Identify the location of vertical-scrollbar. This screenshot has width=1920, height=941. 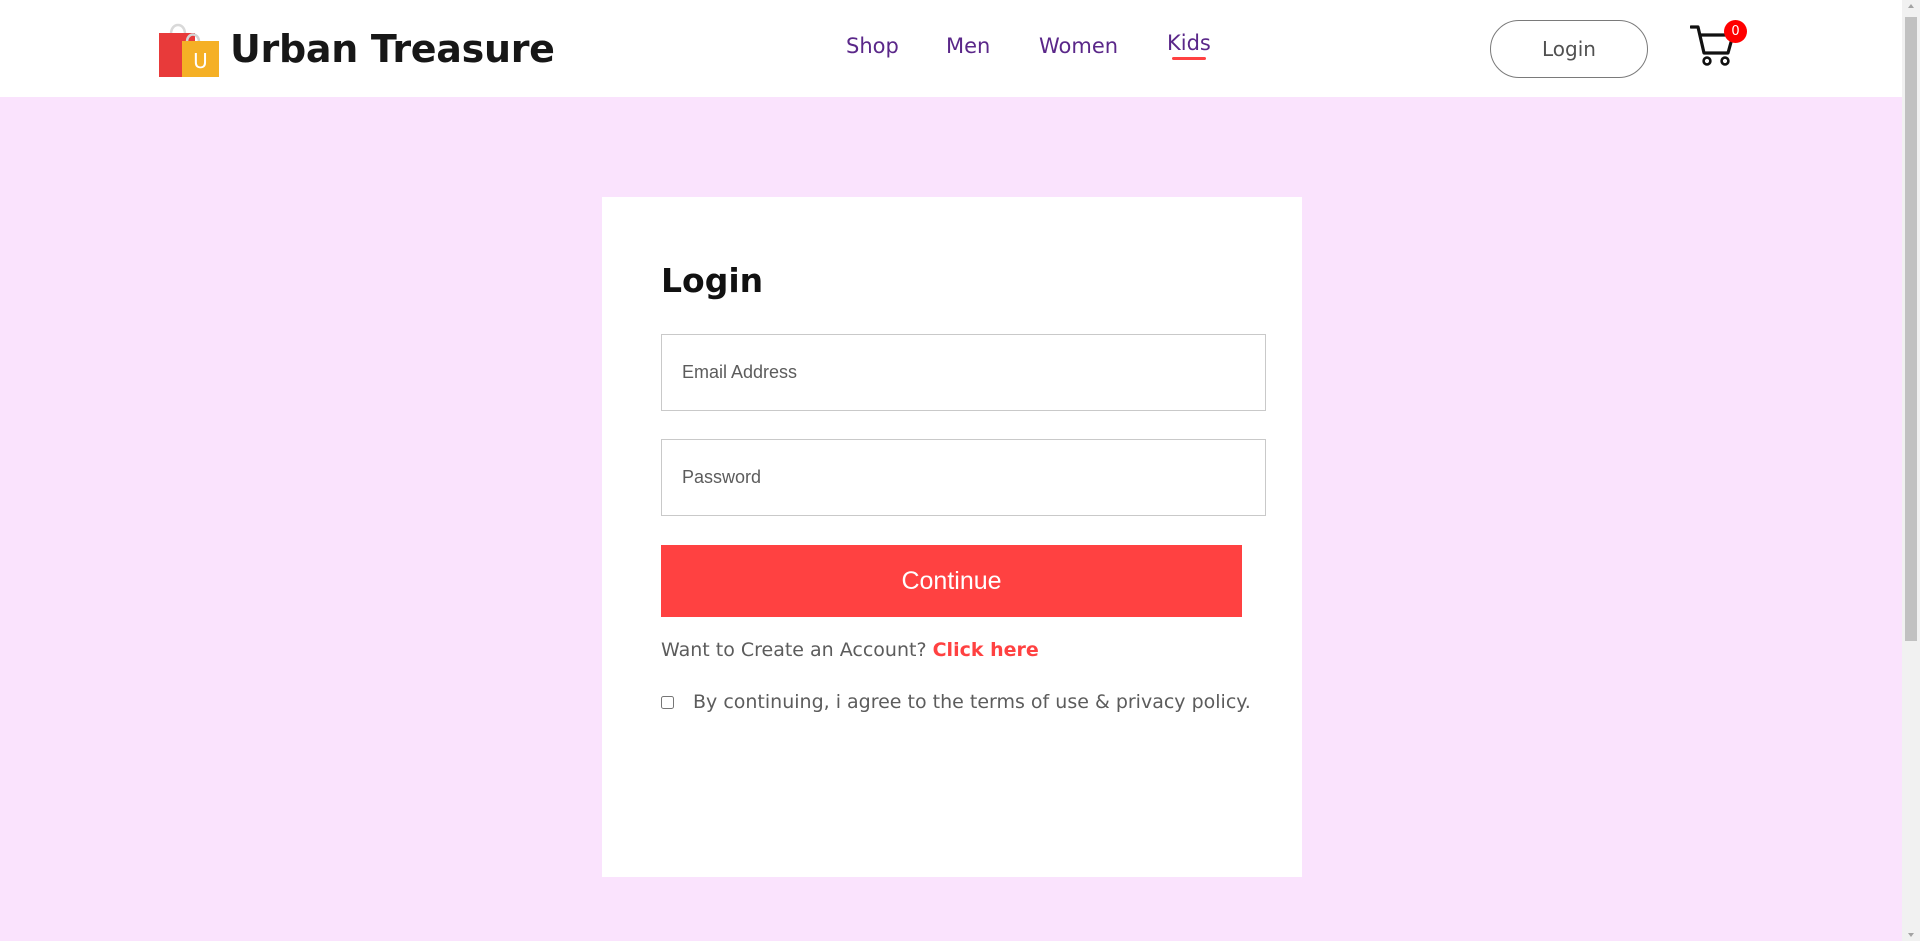
(1911, 470).